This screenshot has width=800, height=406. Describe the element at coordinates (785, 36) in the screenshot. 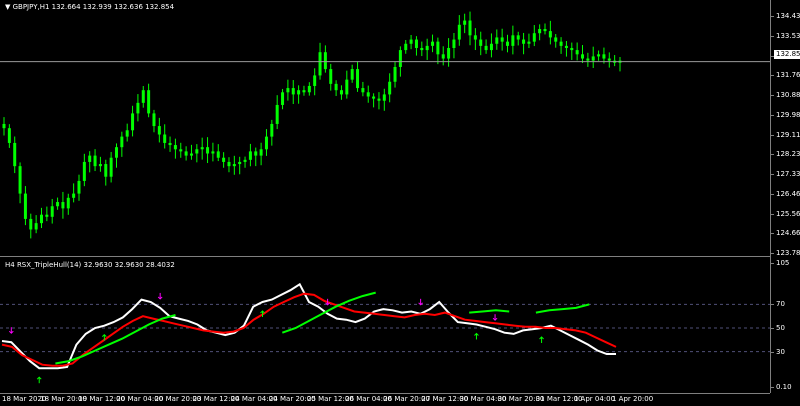

I see `price-tick-label: 133.535` at that location.